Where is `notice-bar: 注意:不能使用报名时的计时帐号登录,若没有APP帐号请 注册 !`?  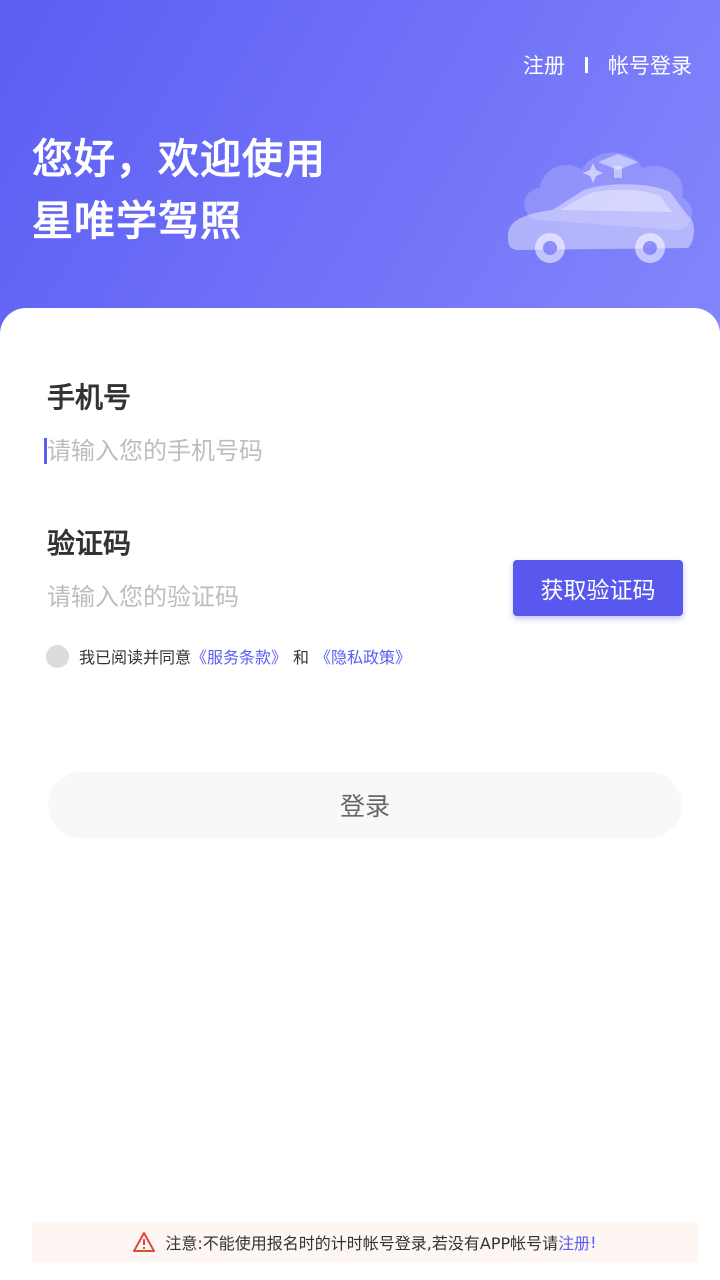 notice-bar: 注意:不能使用报名时的计时帐号登录,若没有APP帐号请 注册 ! is located at coordinates (365, 1242).